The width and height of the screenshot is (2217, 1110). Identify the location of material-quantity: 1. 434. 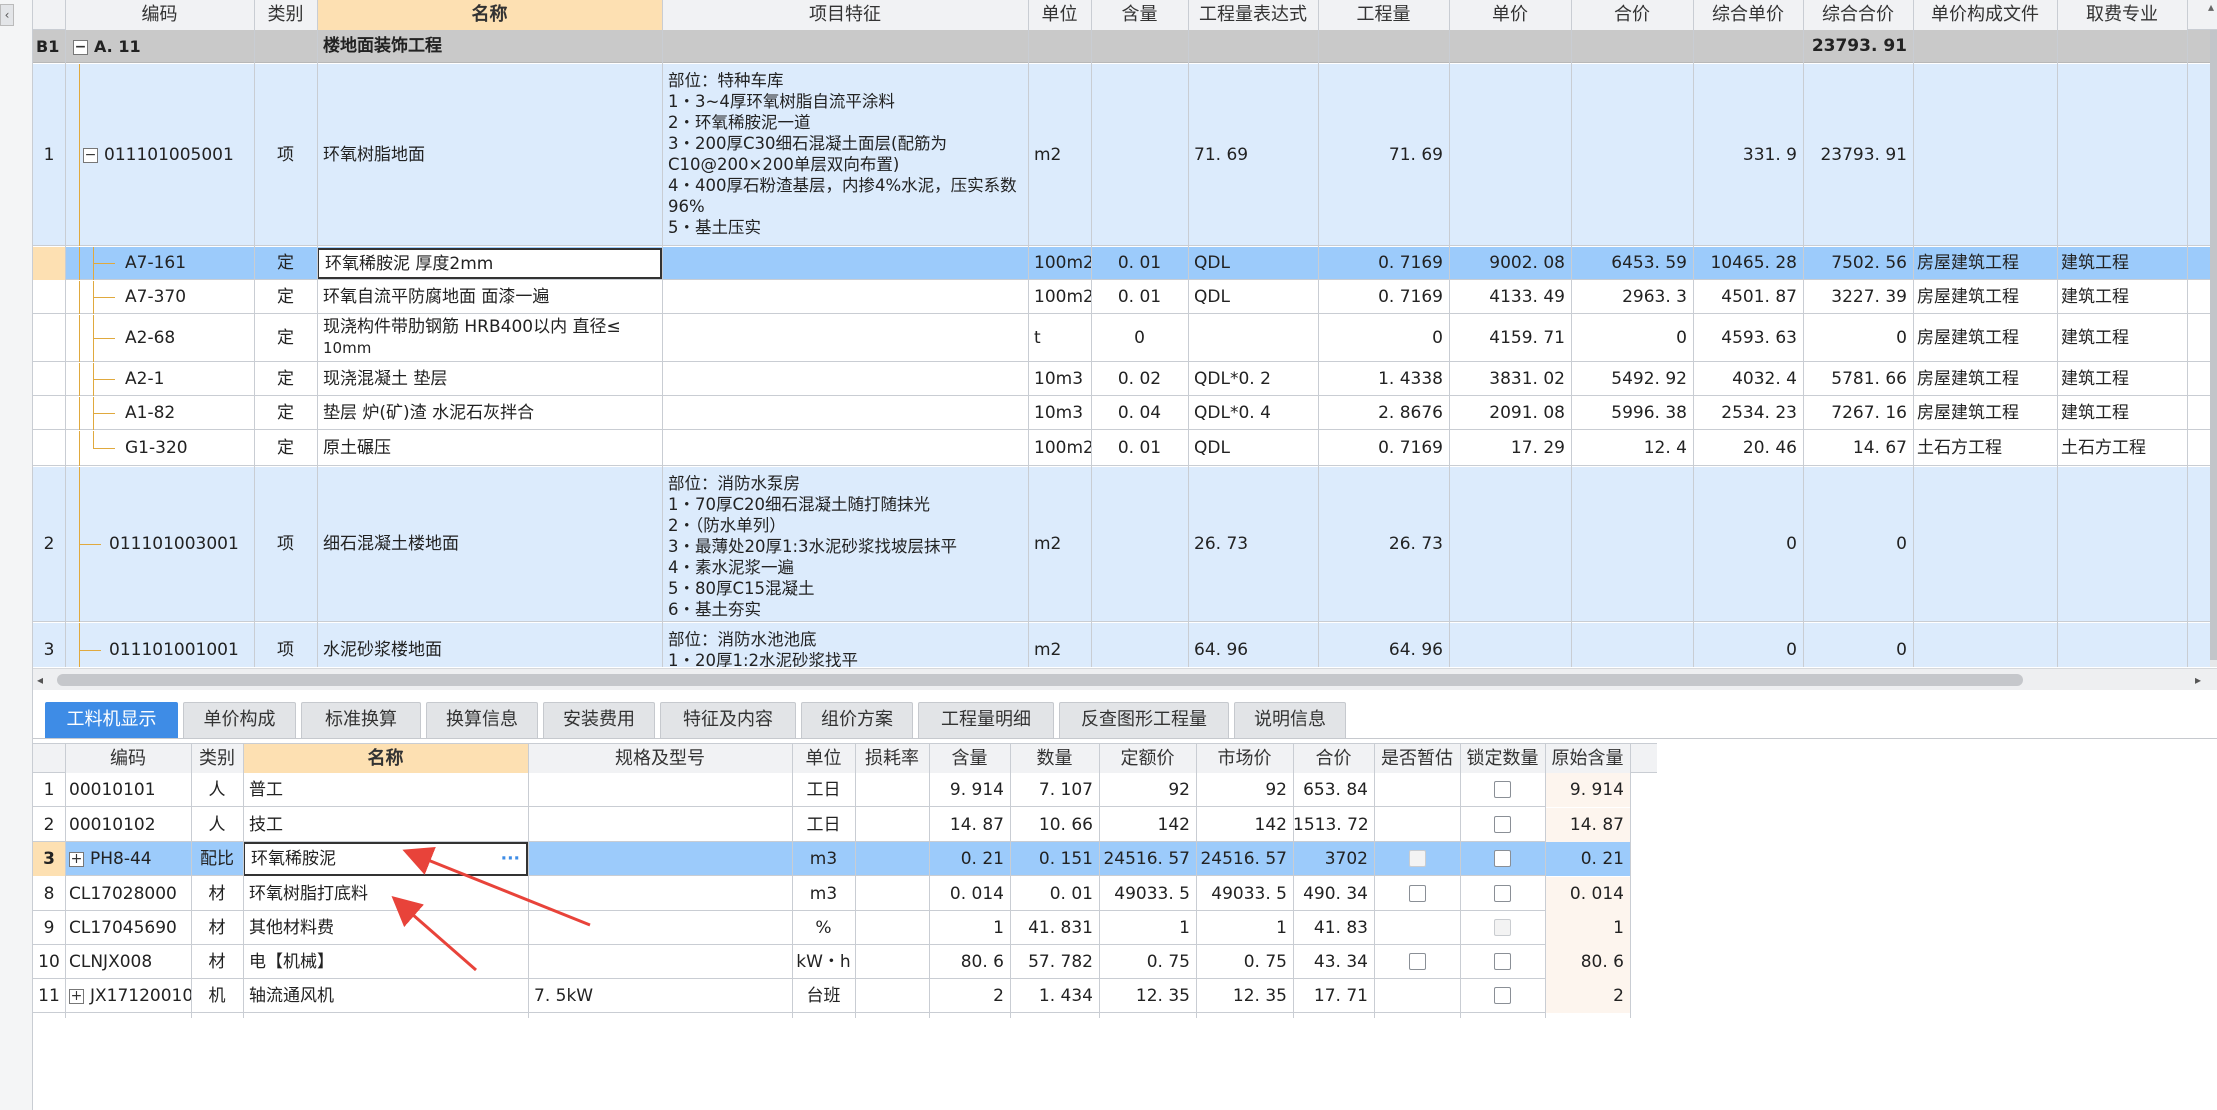
(1054, 996).